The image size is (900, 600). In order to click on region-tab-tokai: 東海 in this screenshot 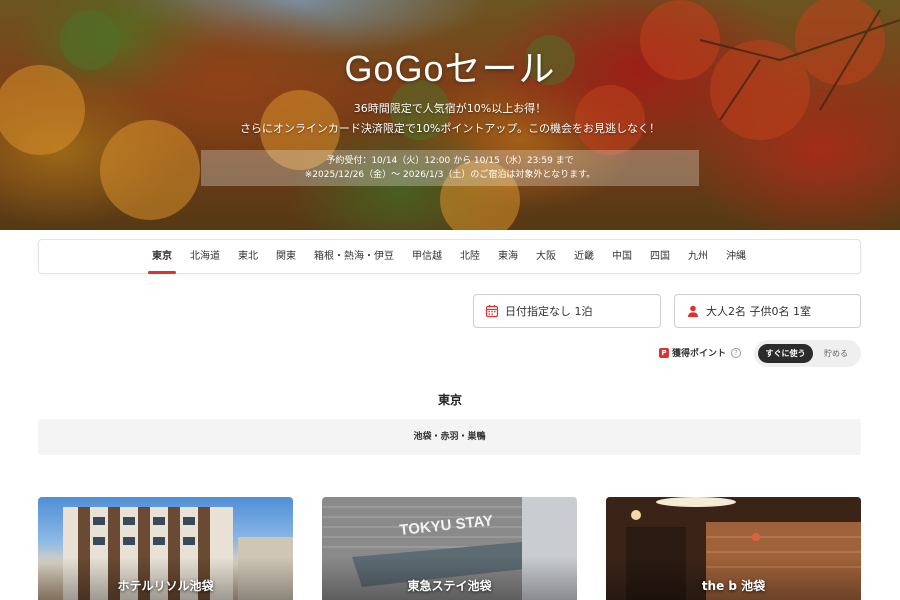, I will do `click(508, 256)`.